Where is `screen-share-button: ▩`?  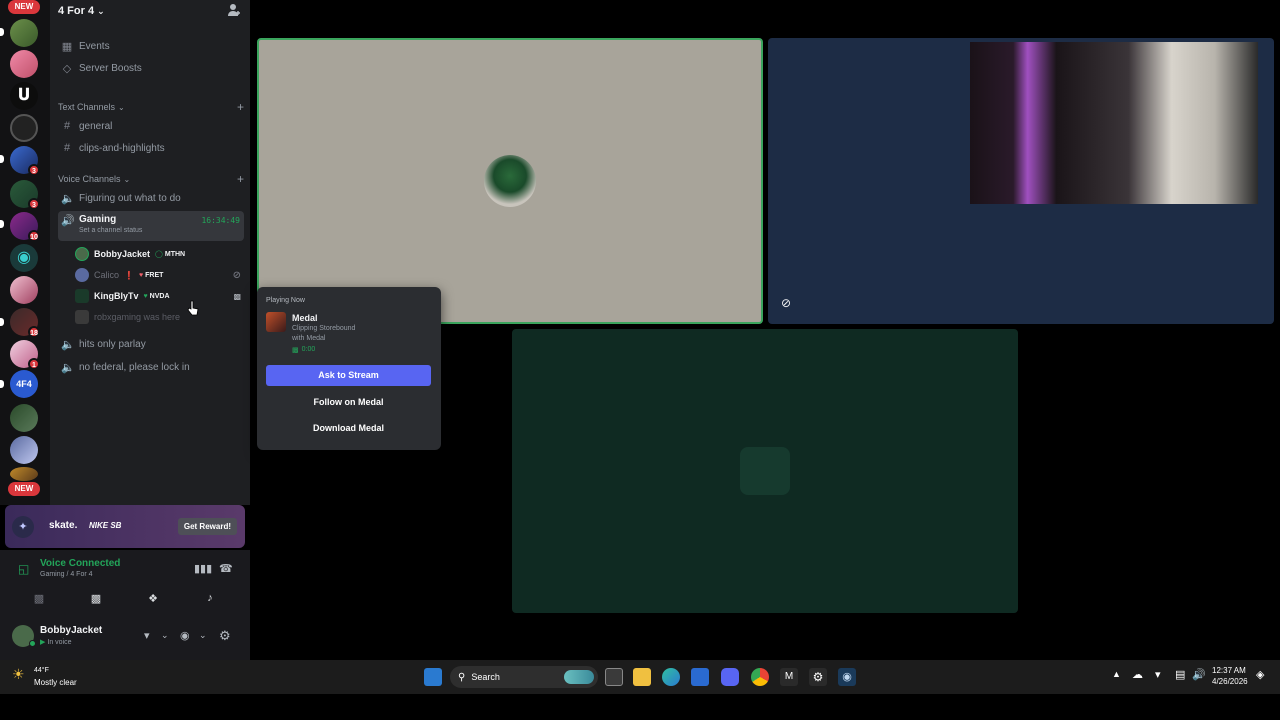 screen-share-button: ▩ is located at coordinates (96, 598).